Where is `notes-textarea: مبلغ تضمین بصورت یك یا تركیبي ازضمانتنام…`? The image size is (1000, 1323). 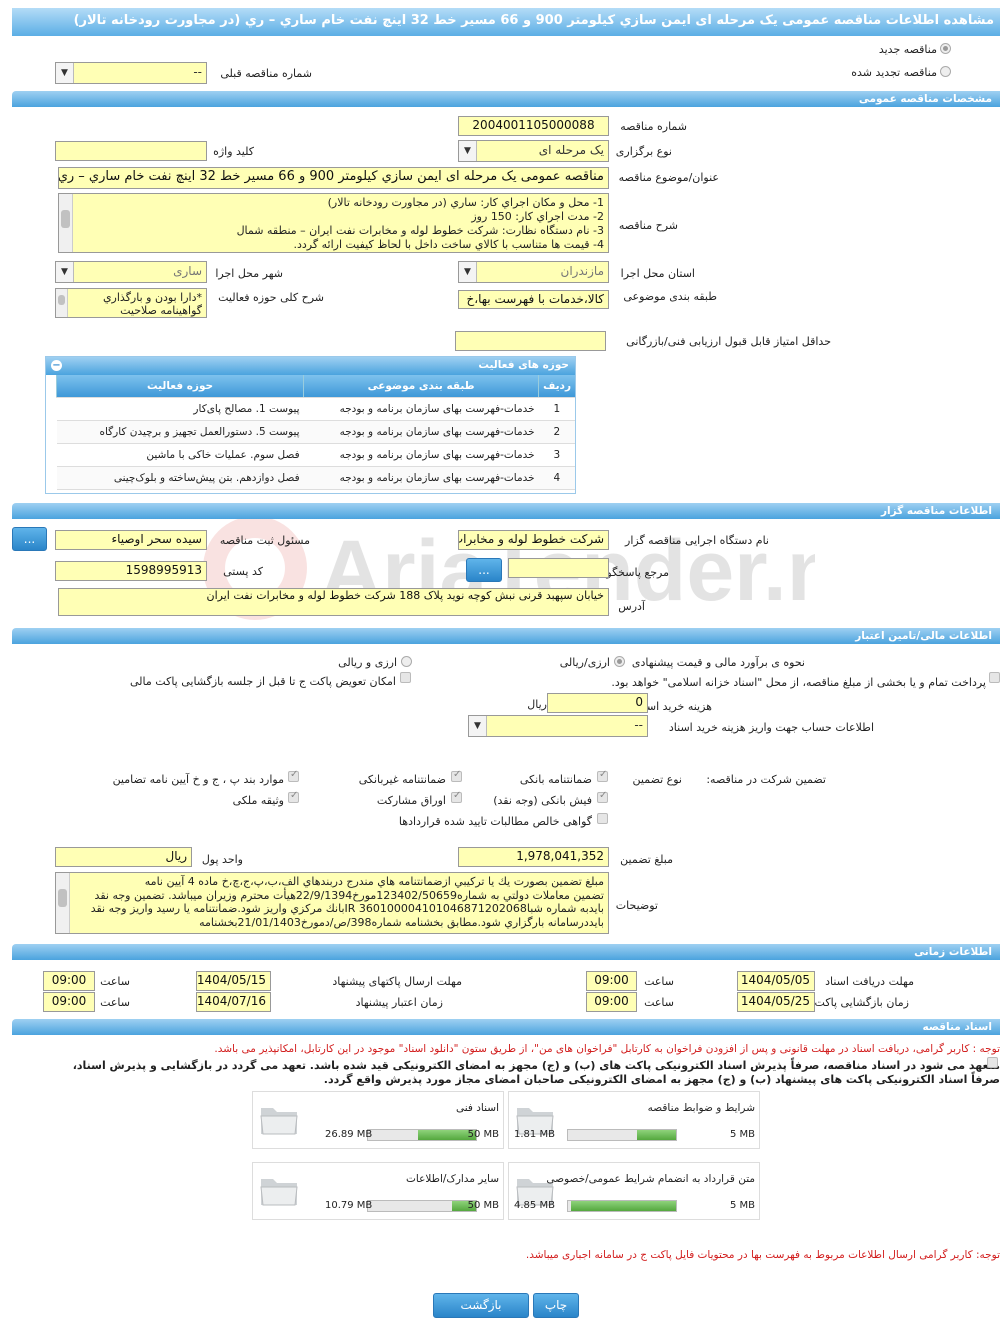
notes-textarea: مبلغ تضمین بصورت یك یا تركیبي ازضمانتنام… is located at coordinates (332, 903).